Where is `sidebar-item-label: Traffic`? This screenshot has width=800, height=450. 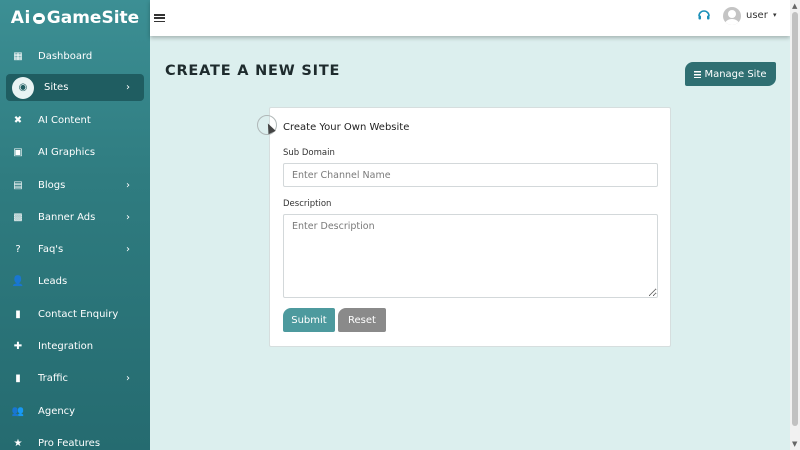
sidebar-item-label: Traffic is located at coordinates (53, 379).